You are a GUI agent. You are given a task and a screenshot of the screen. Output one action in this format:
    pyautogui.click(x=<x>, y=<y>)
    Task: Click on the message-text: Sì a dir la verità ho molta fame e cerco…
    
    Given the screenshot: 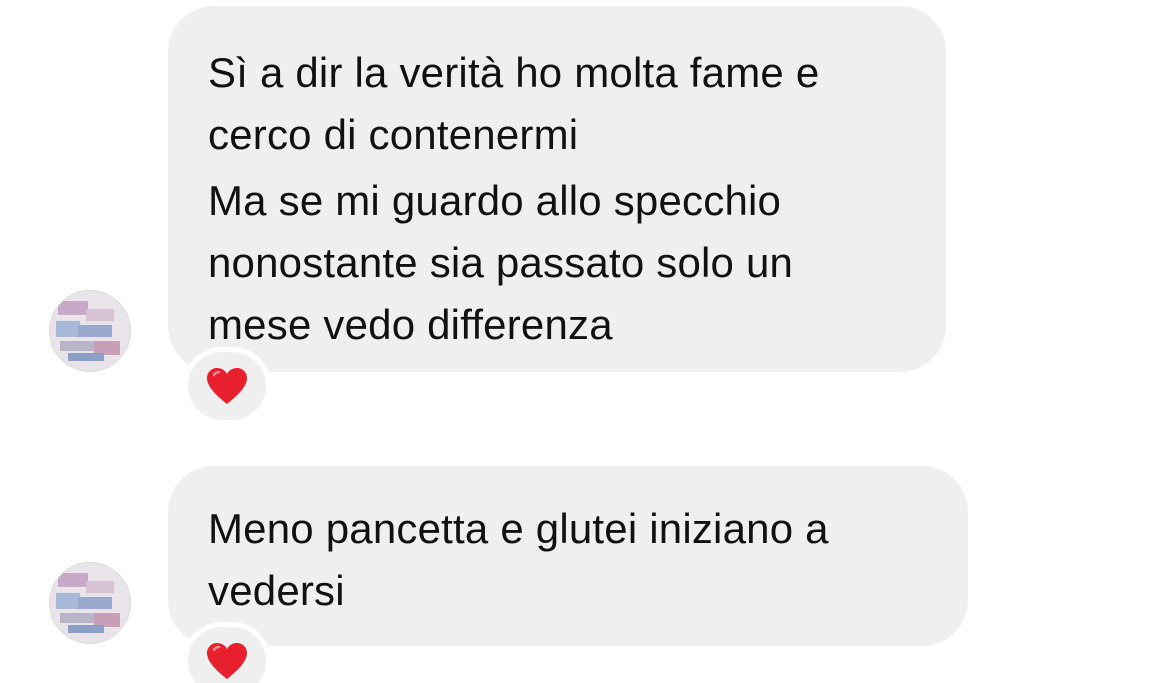 What is the action you would take?
    pyautogui.click(x=514, y=103)
    